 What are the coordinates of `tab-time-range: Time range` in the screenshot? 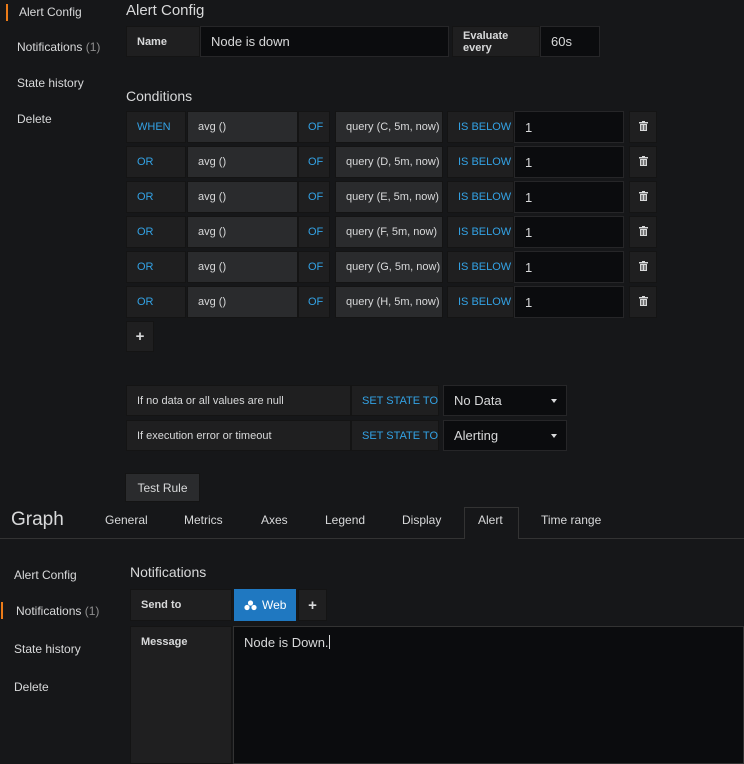 It's located at (571, 520).